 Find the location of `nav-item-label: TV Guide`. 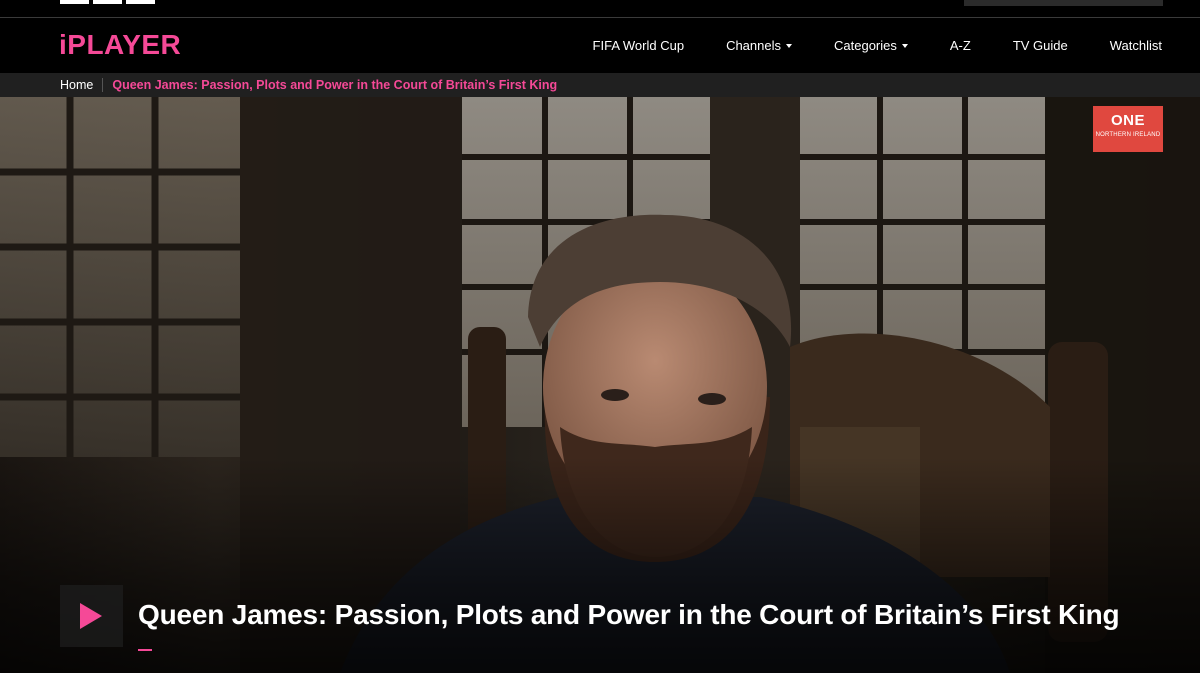

nav-item-label: TV Guide is located at coordinates (1040, 45).